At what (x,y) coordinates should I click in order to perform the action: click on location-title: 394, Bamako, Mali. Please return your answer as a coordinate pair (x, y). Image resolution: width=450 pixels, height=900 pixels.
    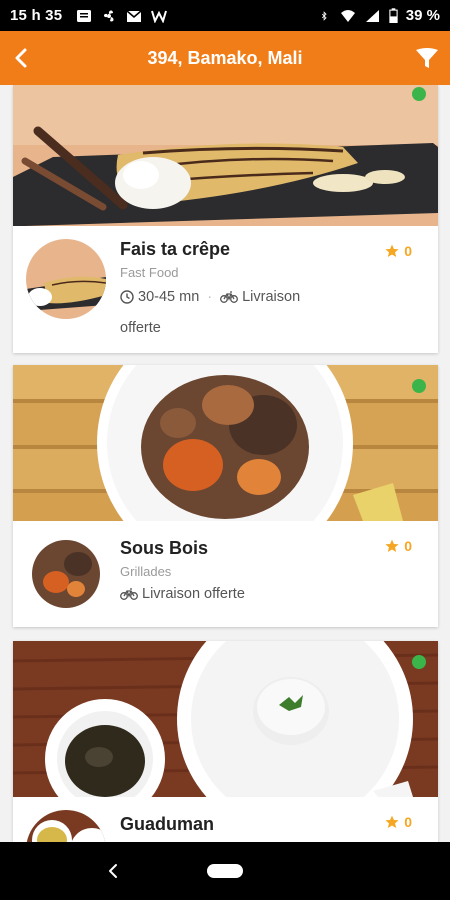
    Looking at the image, I should click on (224, 58).